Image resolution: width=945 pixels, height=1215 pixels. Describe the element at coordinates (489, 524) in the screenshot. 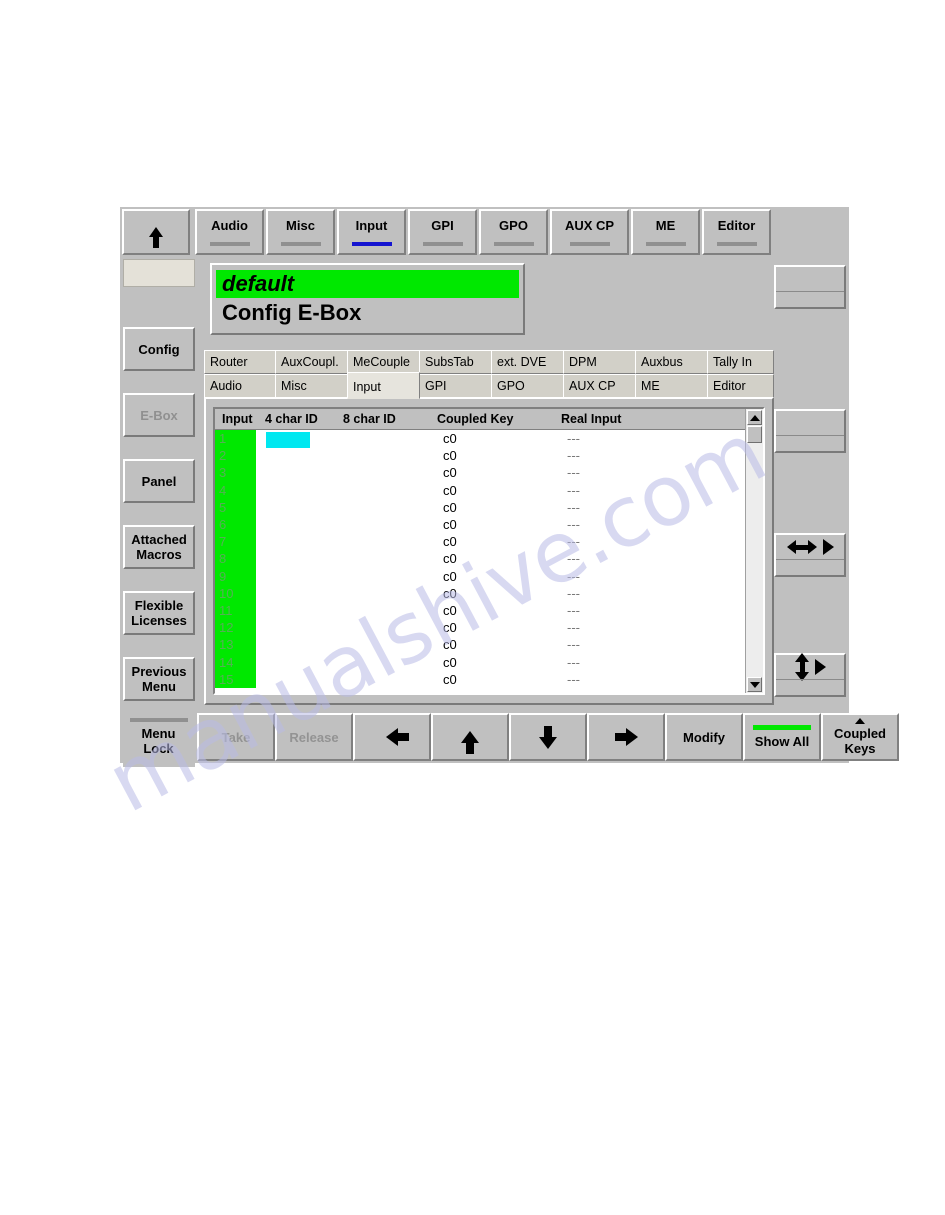

I see `table-row: 6 c0 ---` at that location.